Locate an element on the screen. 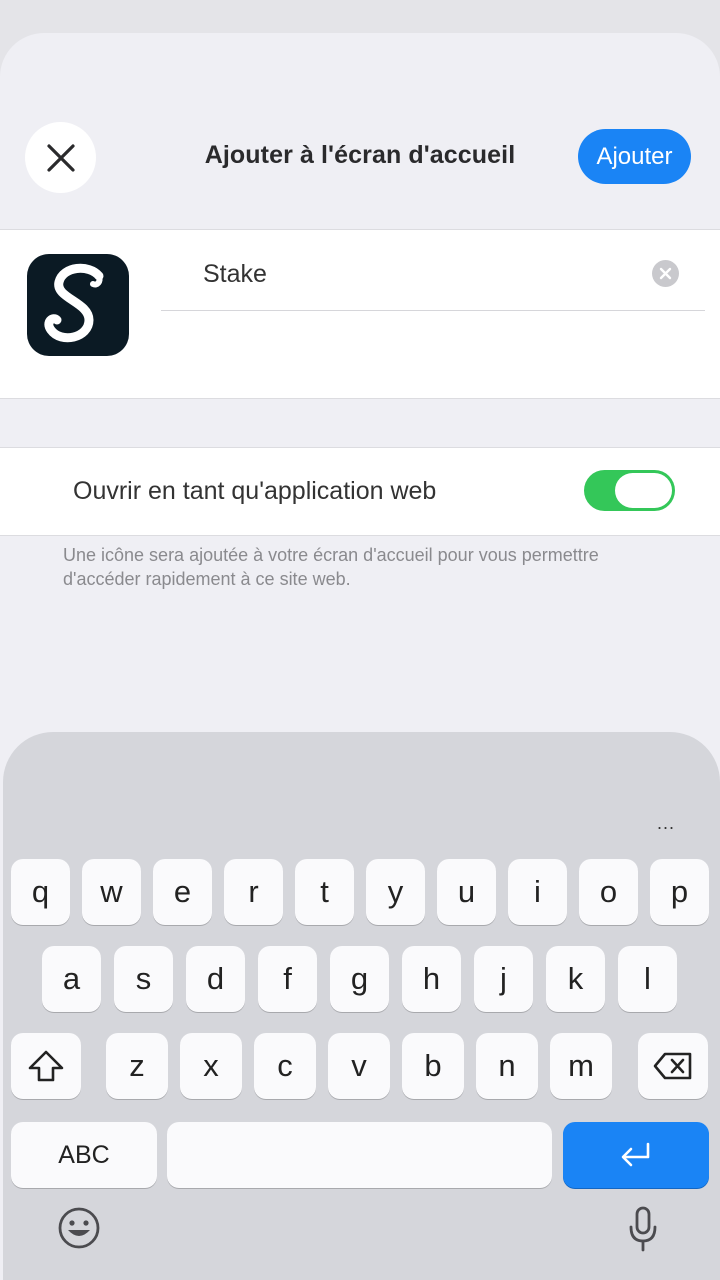 Image resolution: width=720 pixels, height=1280 pixels. backspace-icon is located at coordinates (672, 1066).